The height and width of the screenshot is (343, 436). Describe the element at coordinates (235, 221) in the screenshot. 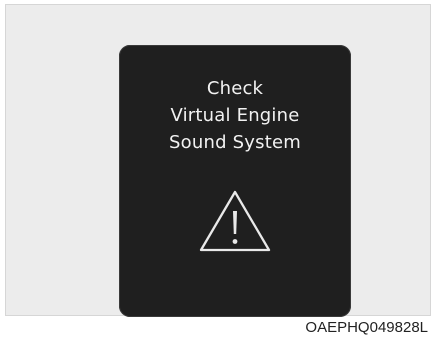

I see `warning-triangle-icon` at that location.